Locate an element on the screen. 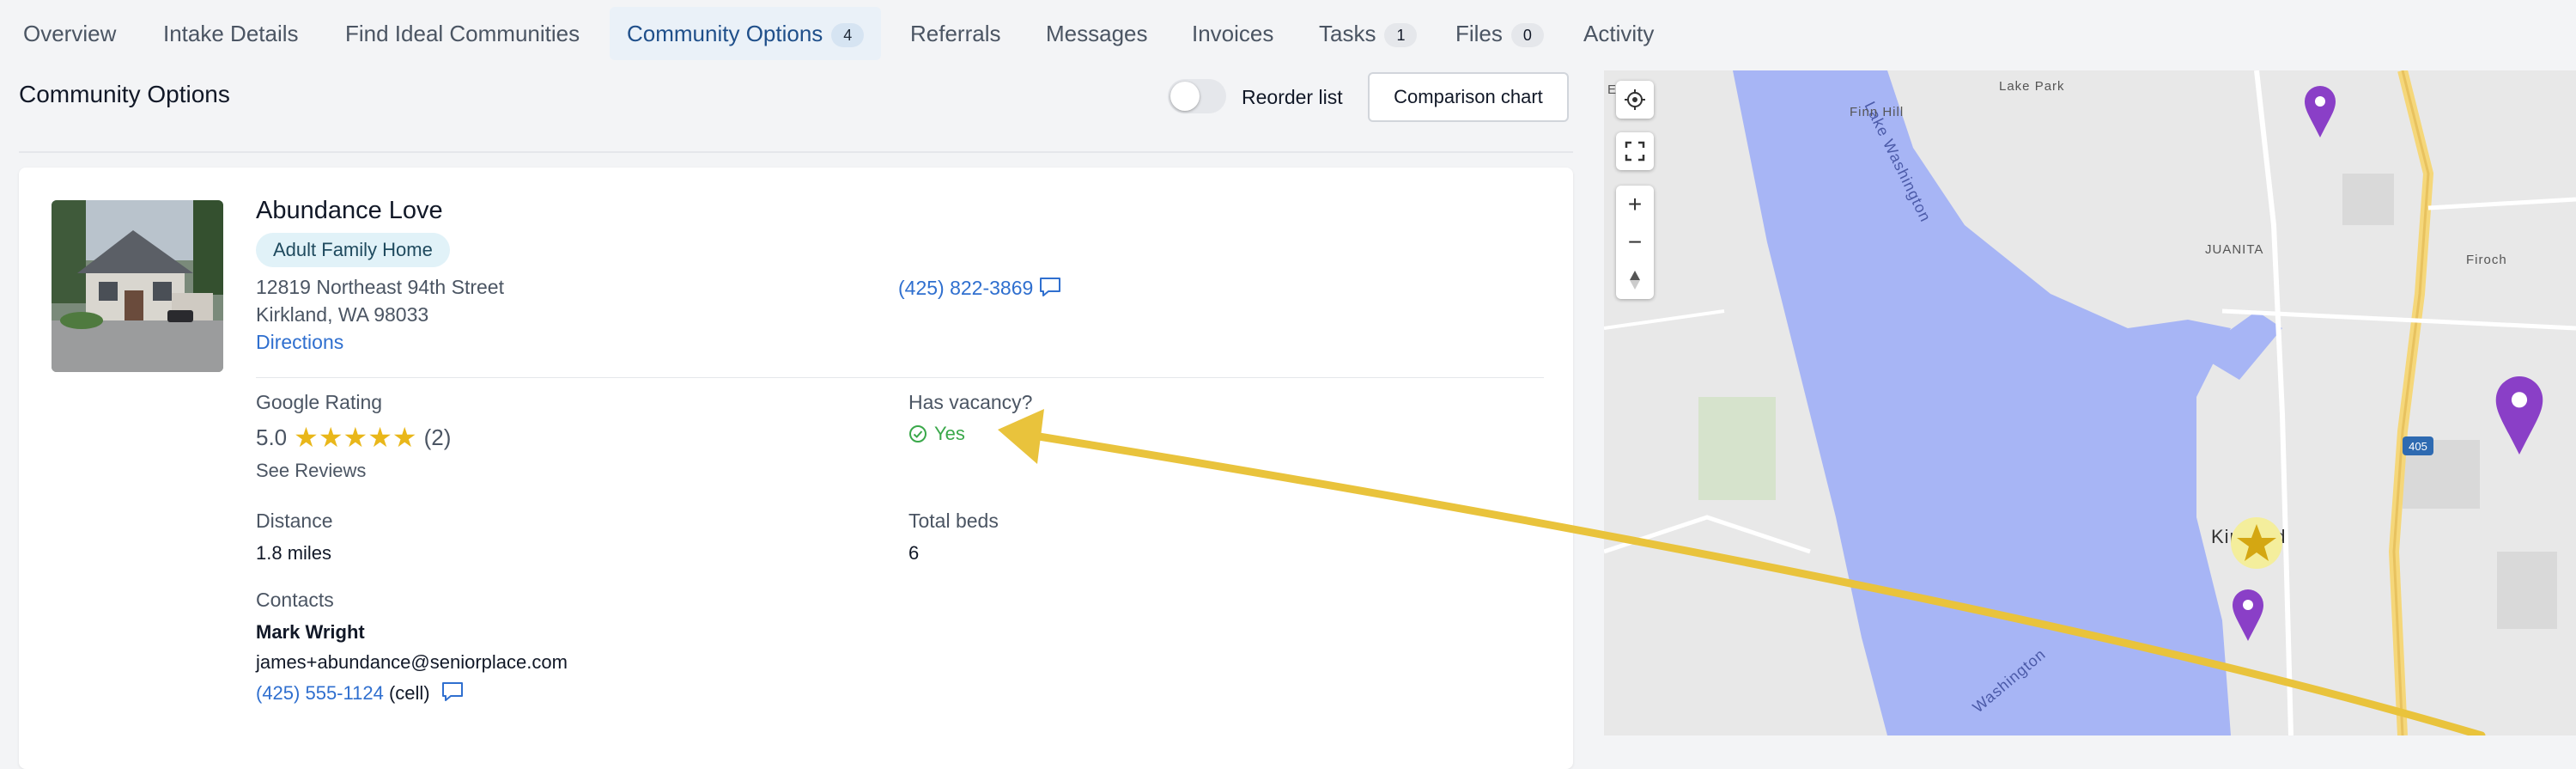  address-line1: 12819 Northeast 94th Street is located at coordinates (380, 287).